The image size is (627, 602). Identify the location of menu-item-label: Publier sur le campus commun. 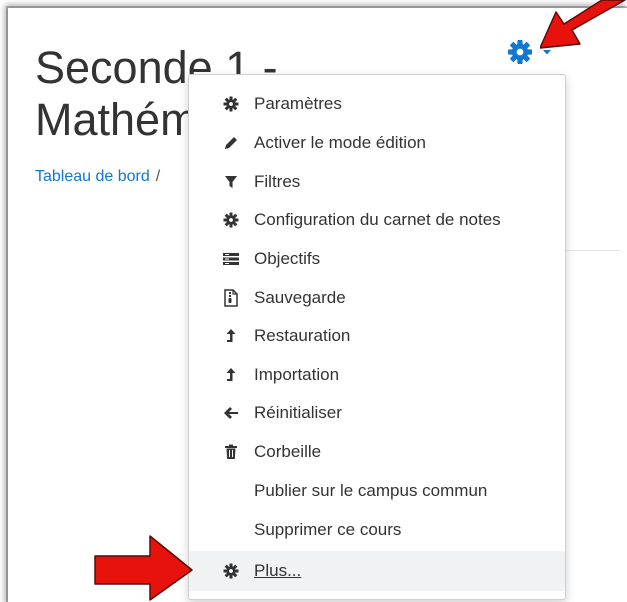
(371, 490).